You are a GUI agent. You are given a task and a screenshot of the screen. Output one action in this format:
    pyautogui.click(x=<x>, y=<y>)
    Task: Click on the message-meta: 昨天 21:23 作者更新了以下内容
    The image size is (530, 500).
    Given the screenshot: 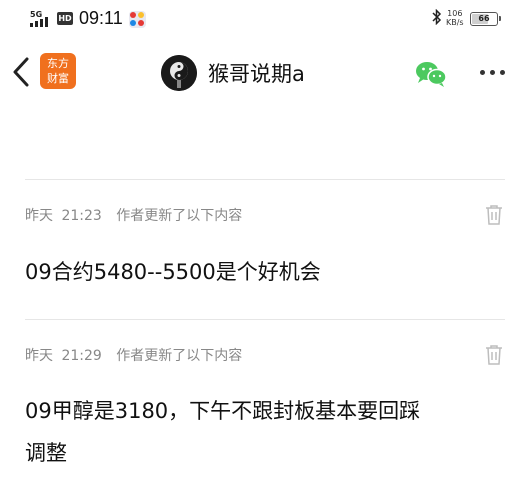 What is the action you would take?
    pyautogui.click(x=133, y=215)
    